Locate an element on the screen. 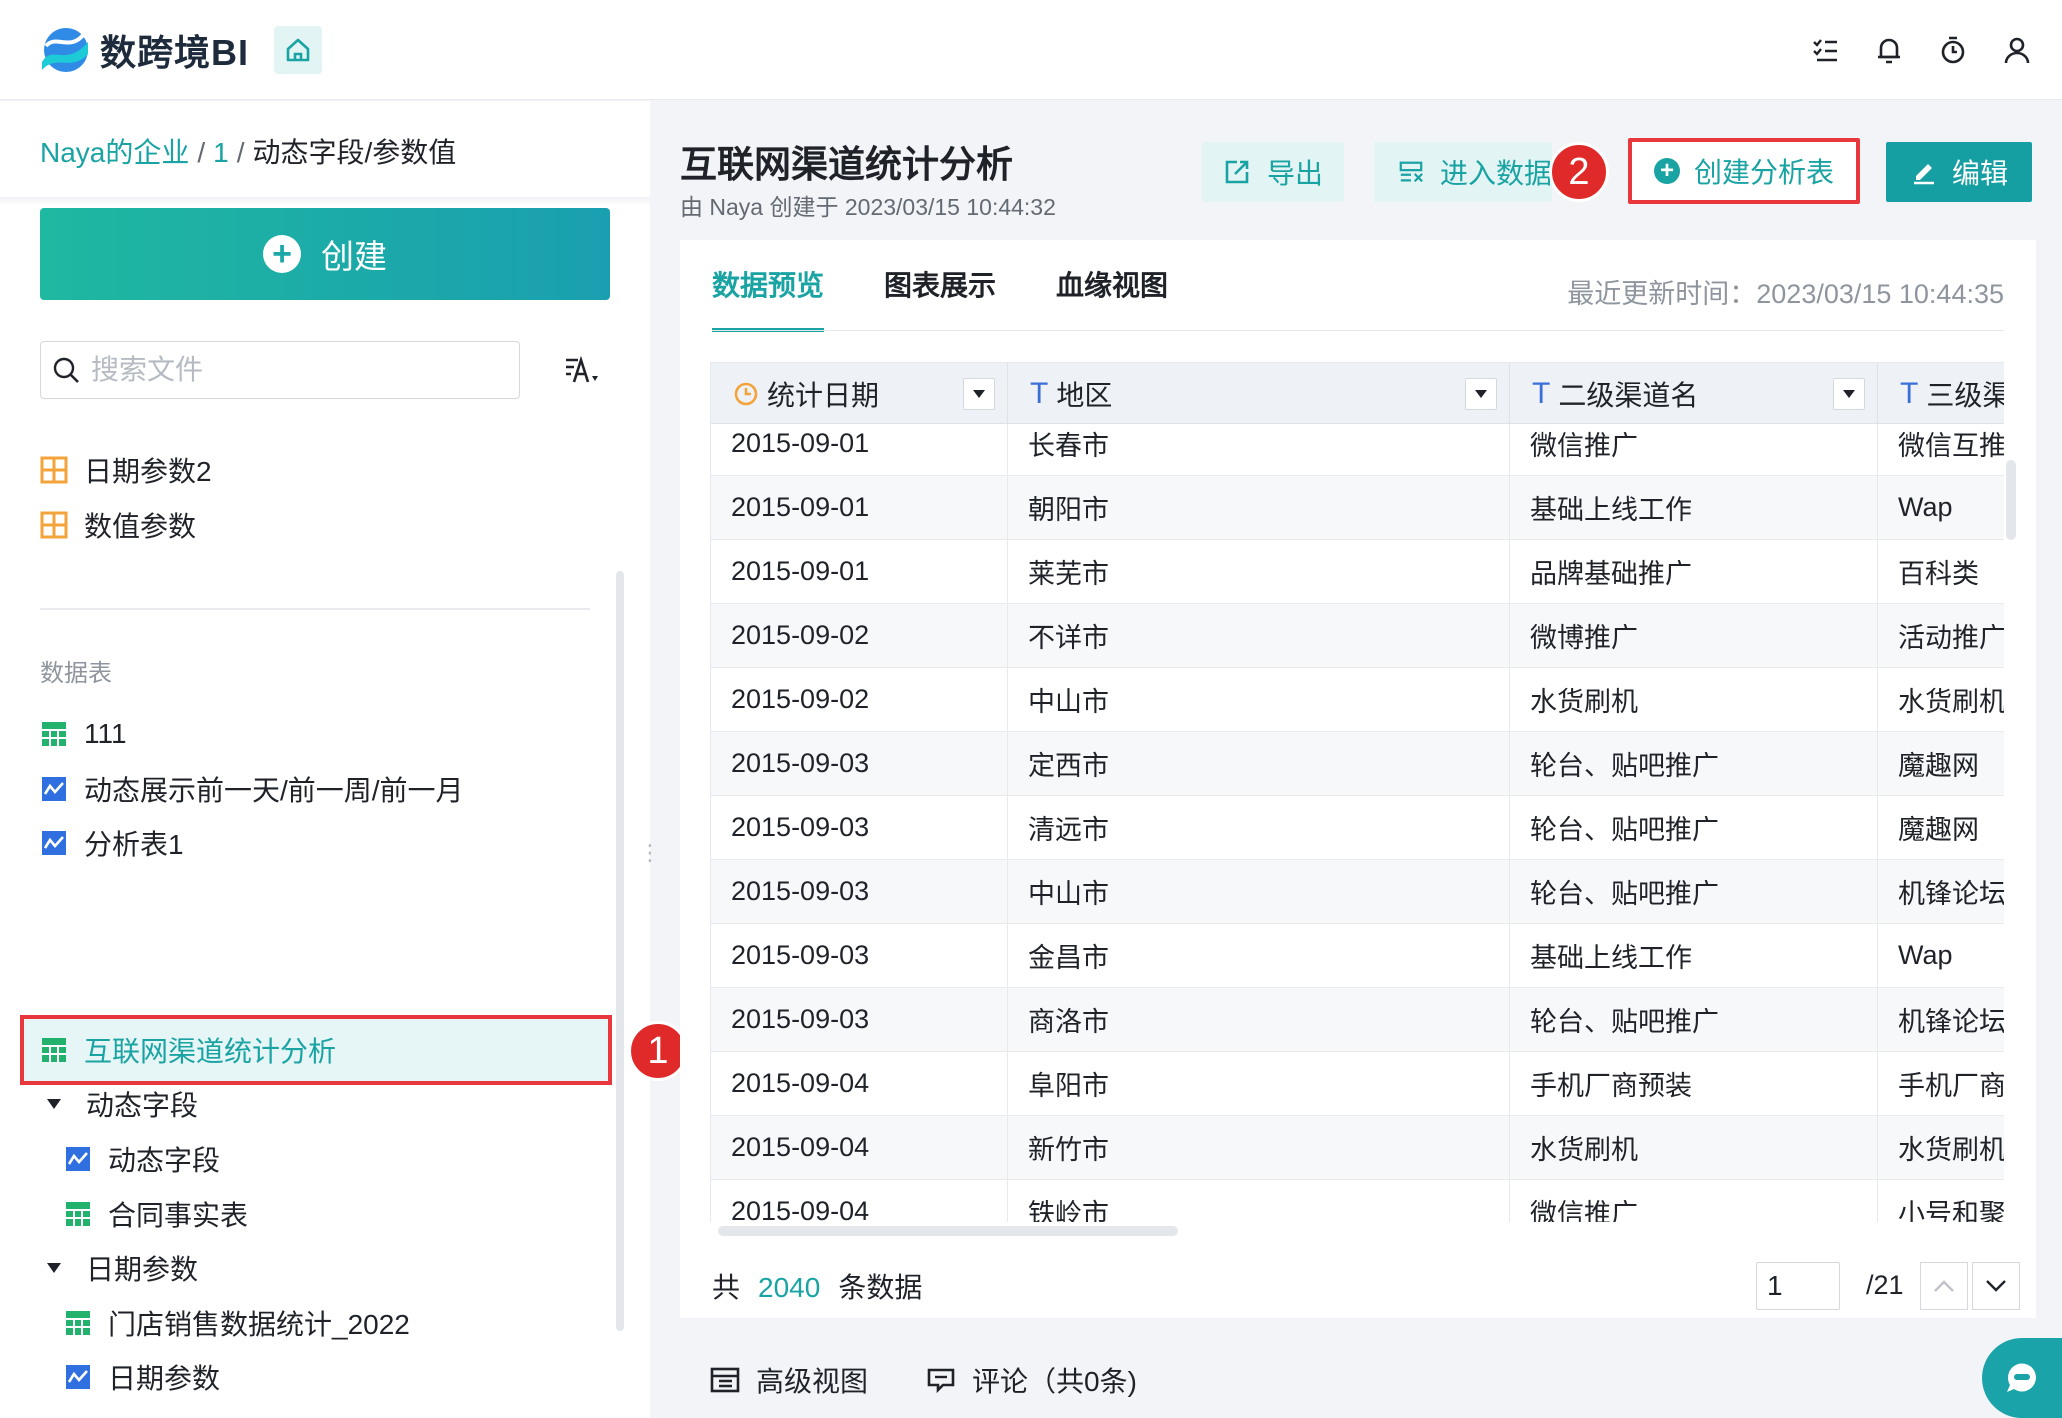 This screenshot has width=2062, height=1418. column-header-tertiary-channel: T 三级渠 is located at coordinates (1941, 394).